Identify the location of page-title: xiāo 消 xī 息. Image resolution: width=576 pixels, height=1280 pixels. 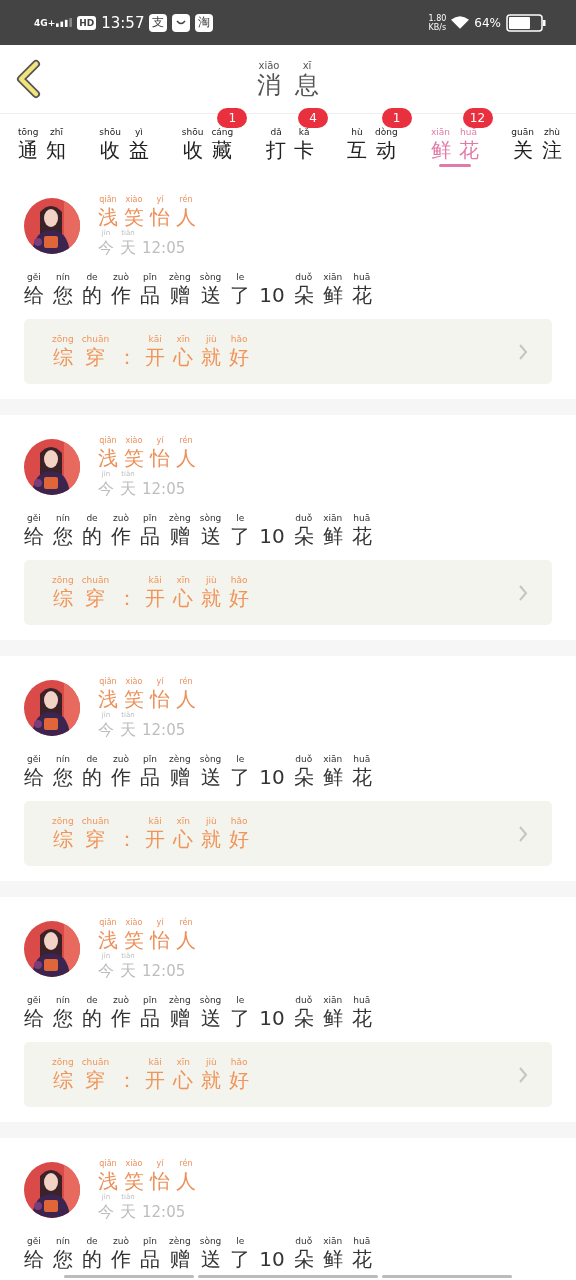
(288, 79).